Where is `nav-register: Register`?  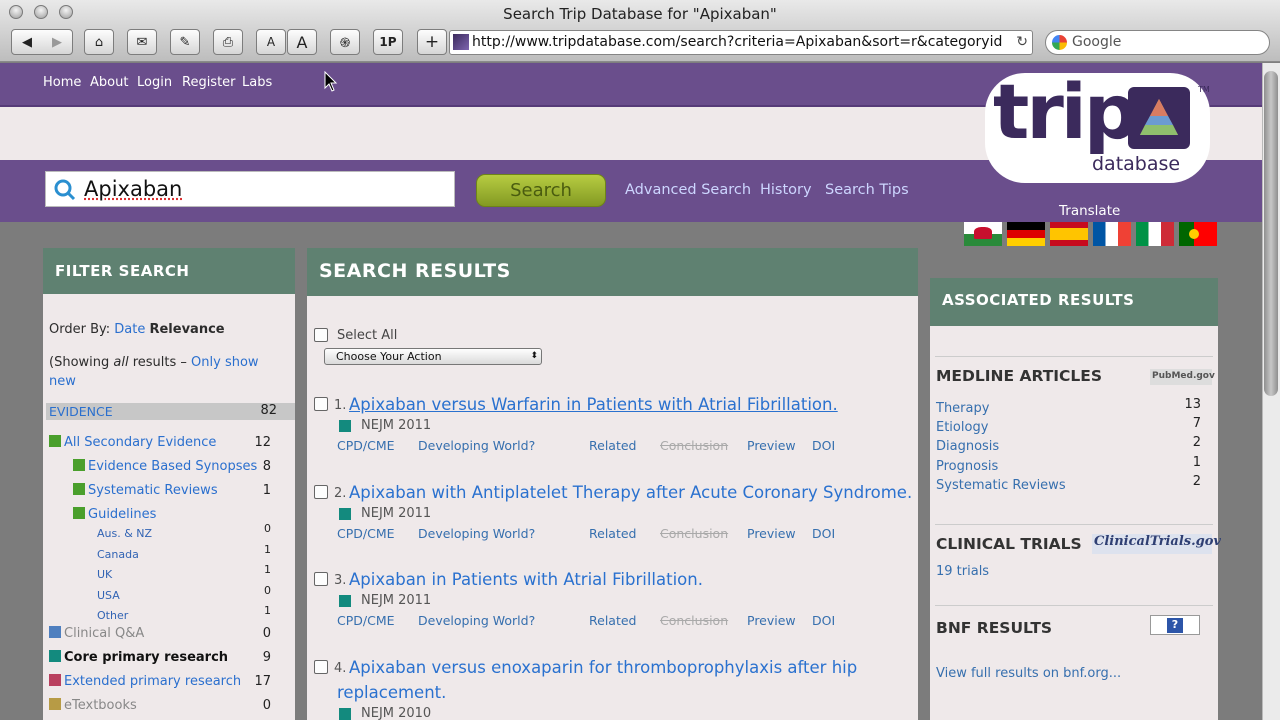 nav-register: Register is located at coordinates (209, 82).